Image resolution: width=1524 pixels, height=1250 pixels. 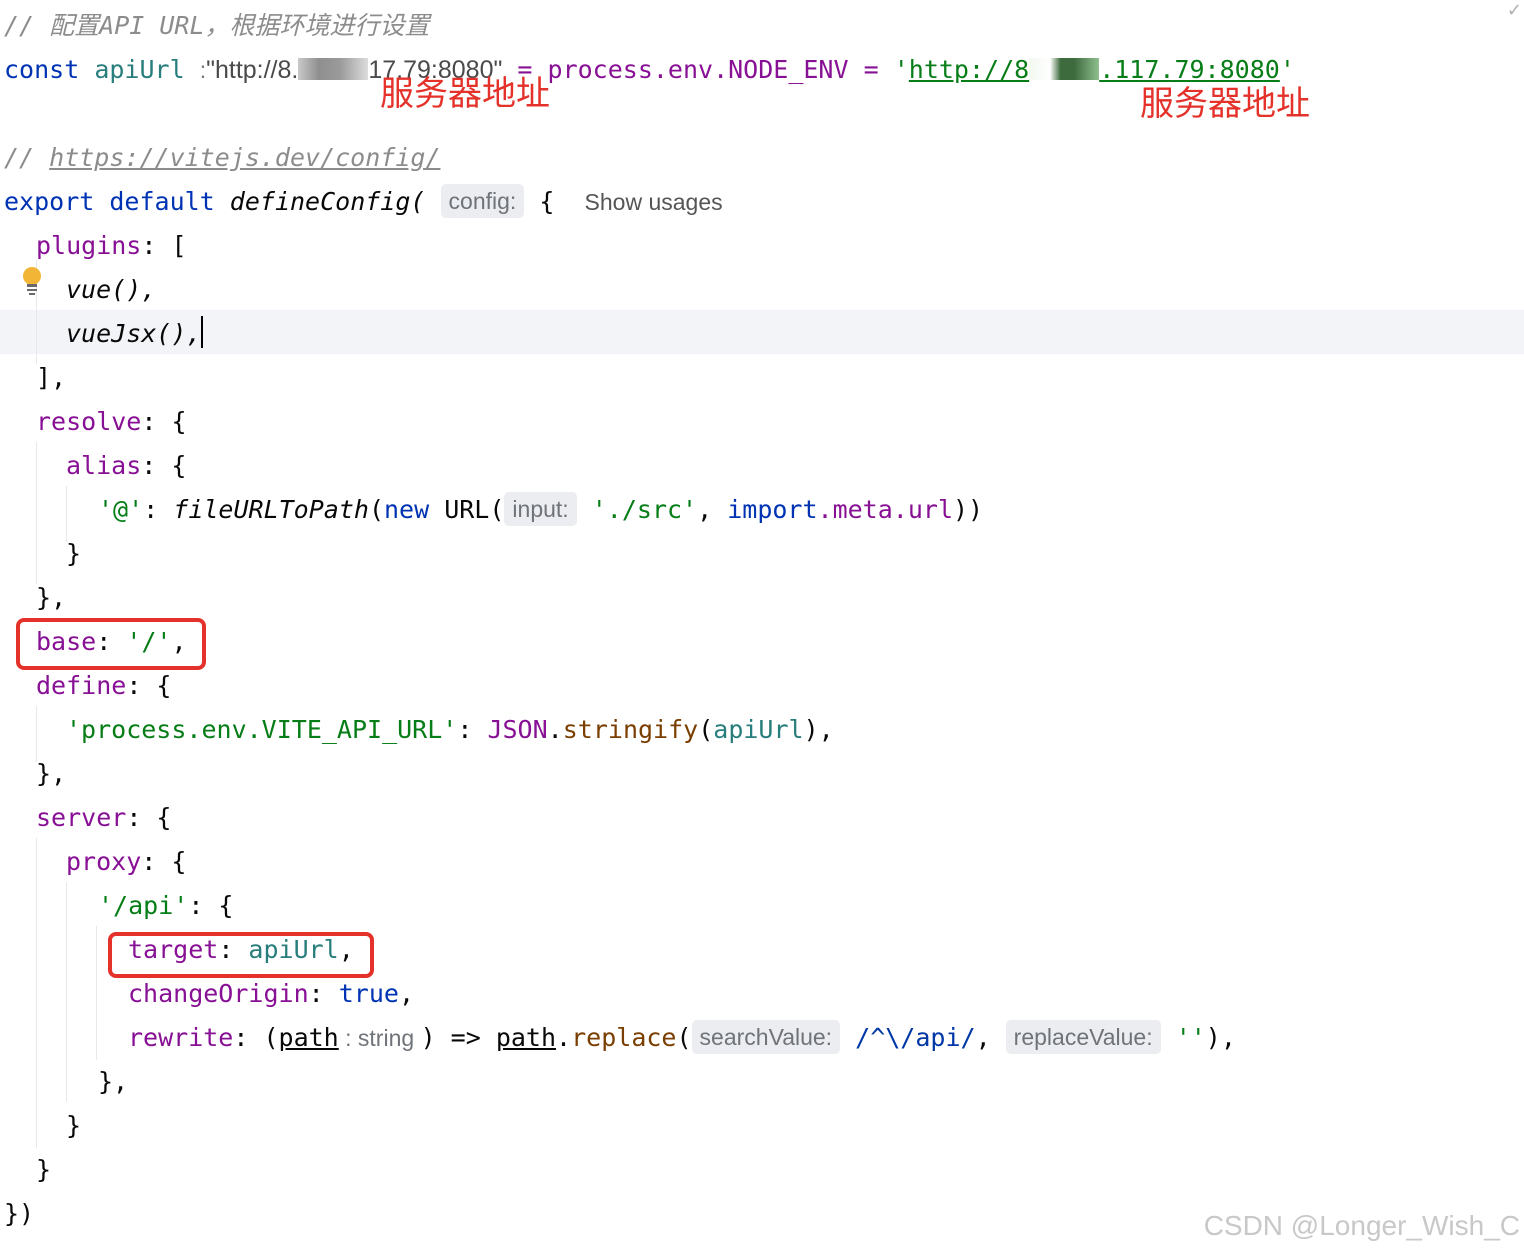 I want to click on string-src: './src', so click(x=644, y=509).